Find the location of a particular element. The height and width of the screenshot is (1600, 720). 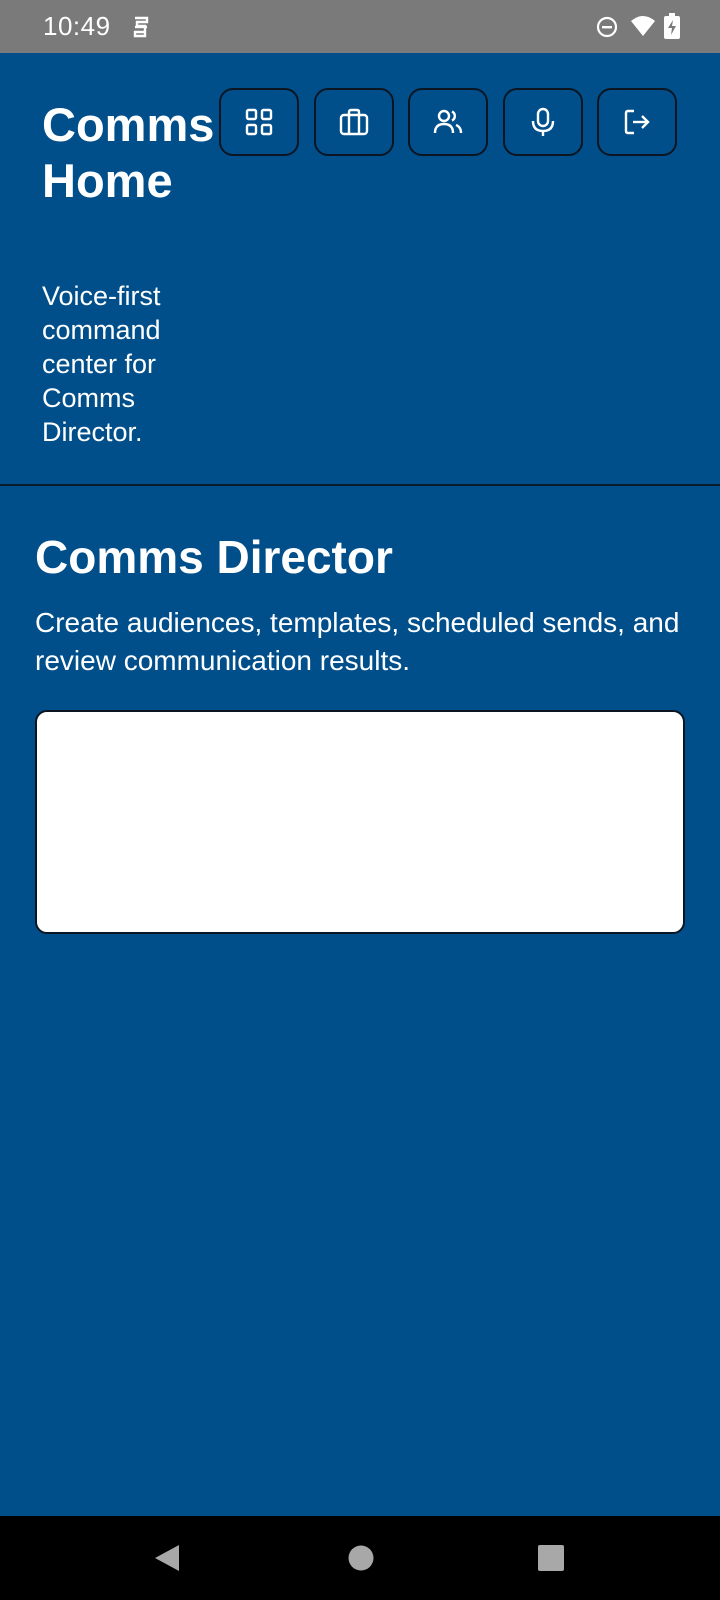

logout-icon is located at coordinates (637, 122).